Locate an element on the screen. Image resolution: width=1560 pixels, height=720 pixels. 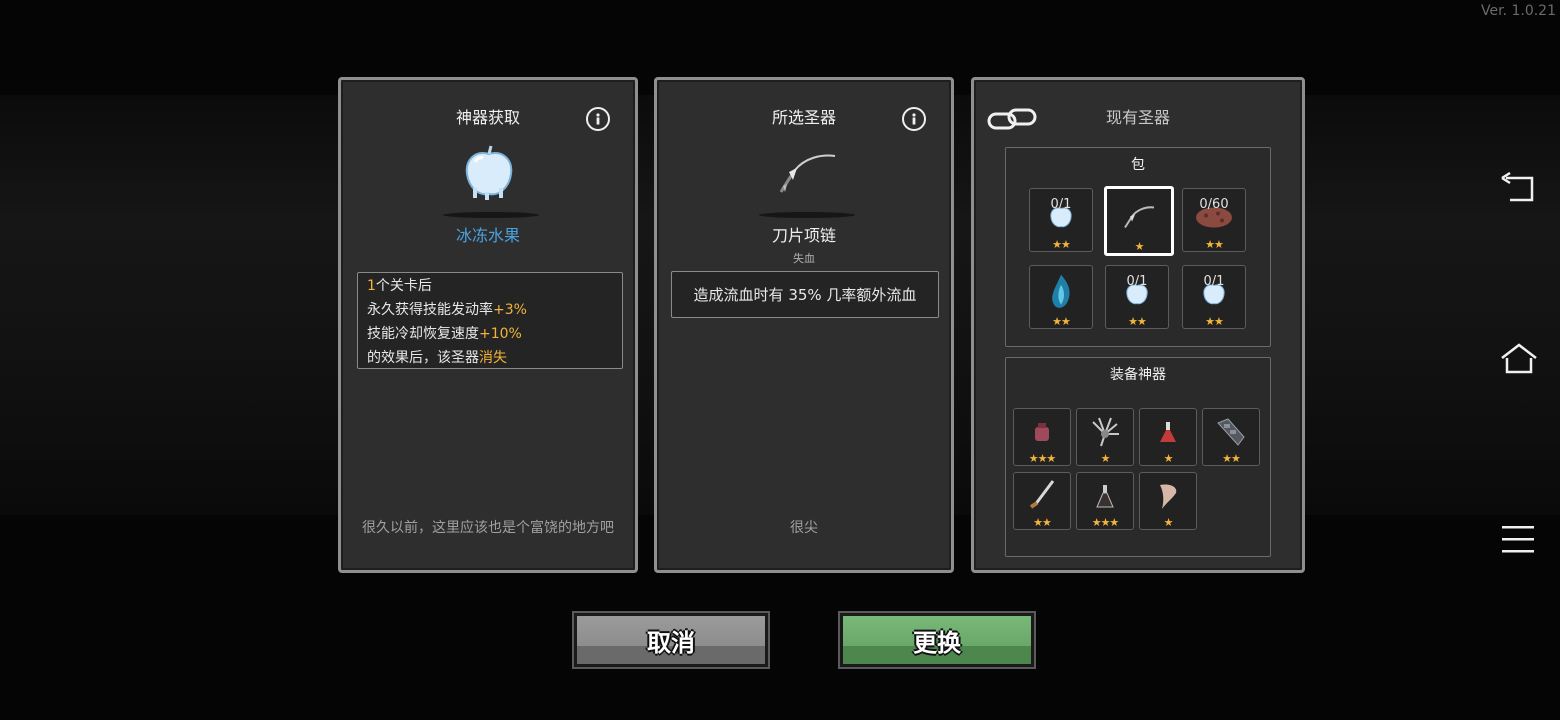
highlight-text: +10% is located at coordinates (500, 334).